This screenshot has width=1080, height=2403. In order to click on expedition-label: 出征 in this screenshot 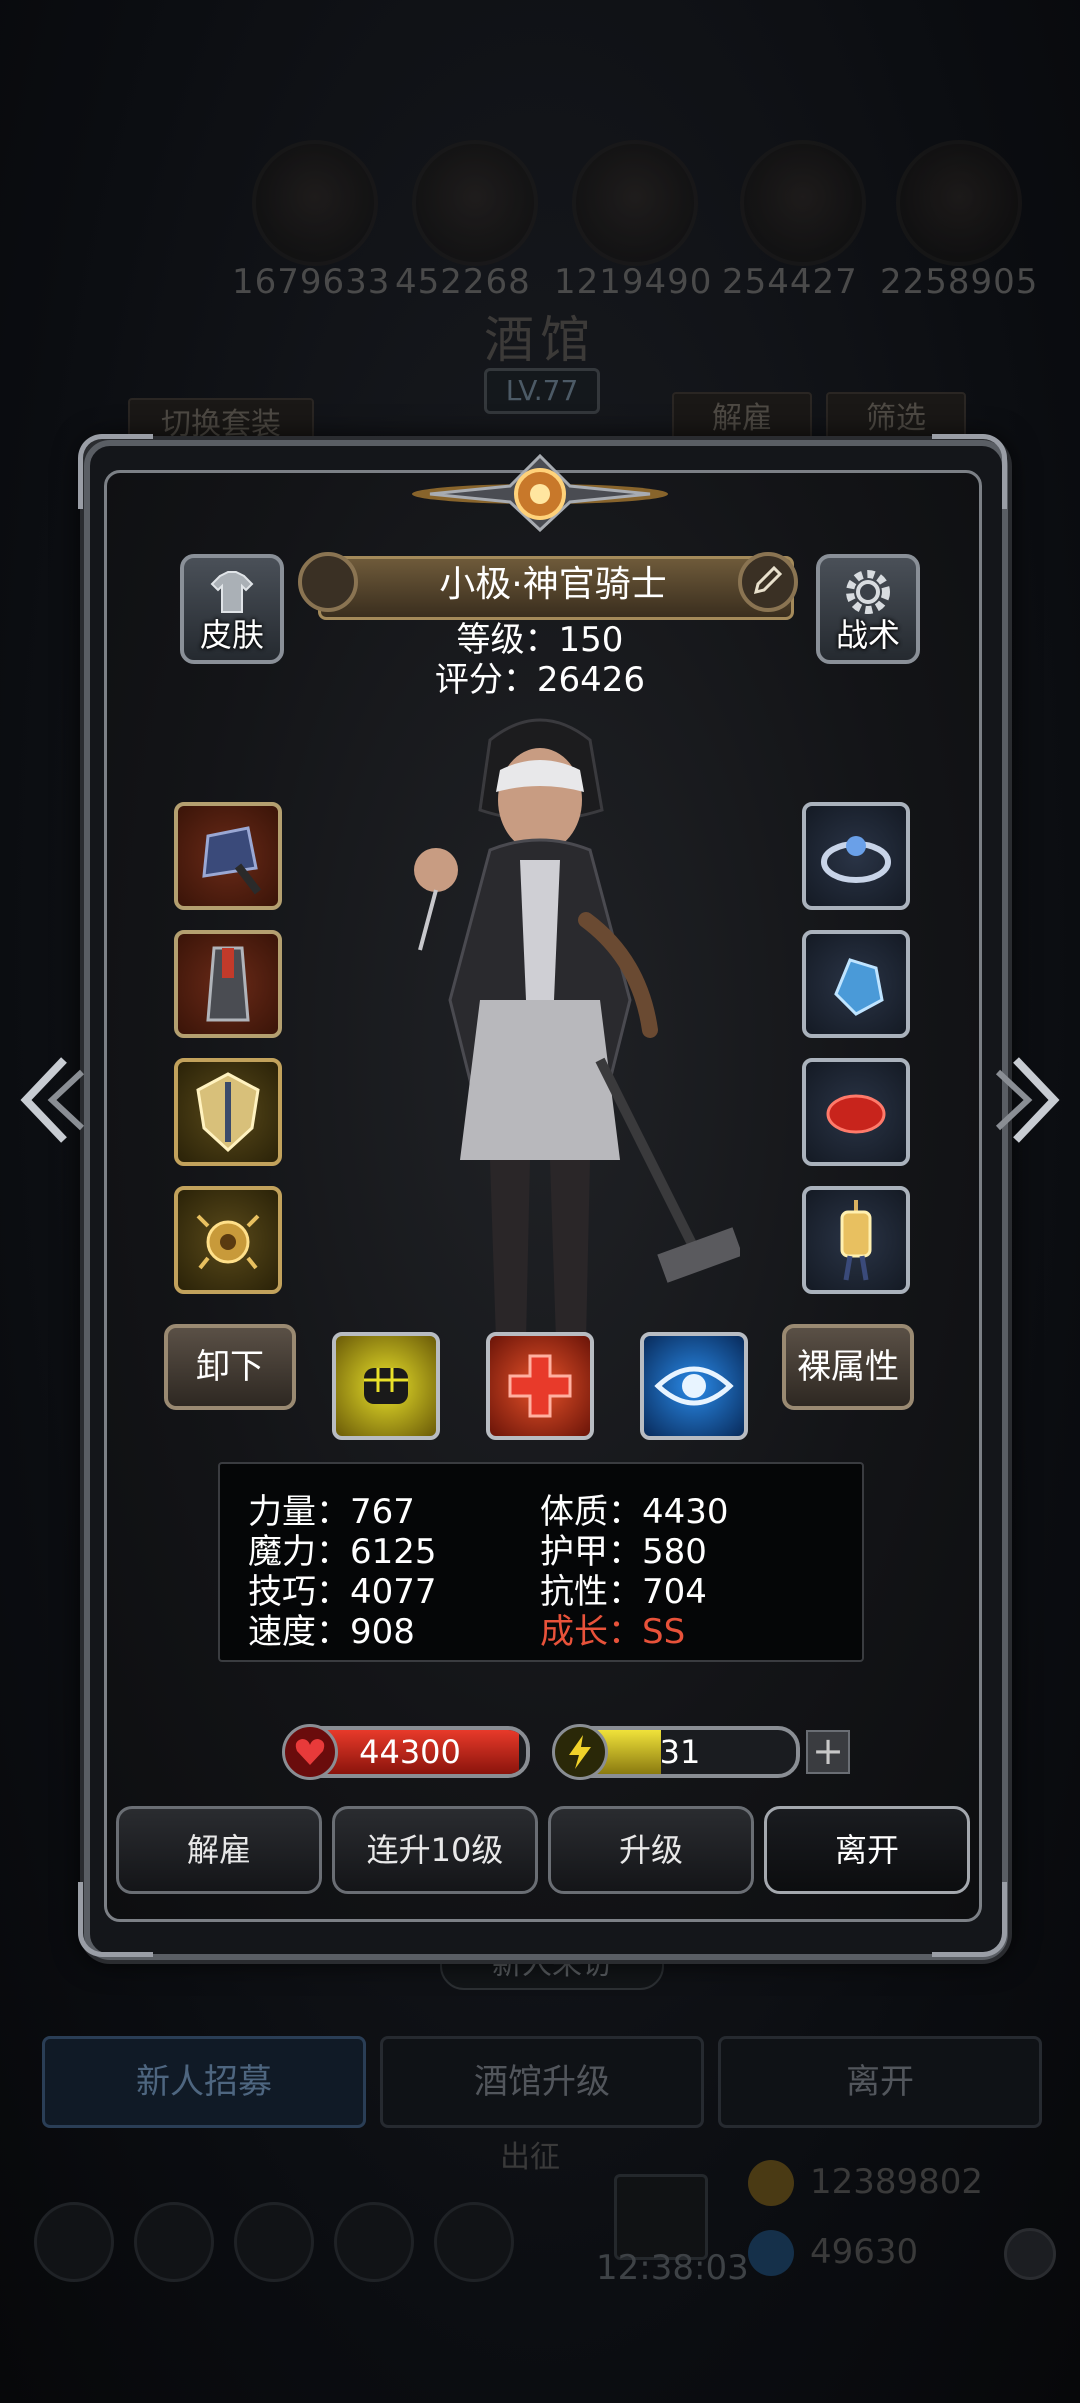, I will do `click(530, 2157)`.